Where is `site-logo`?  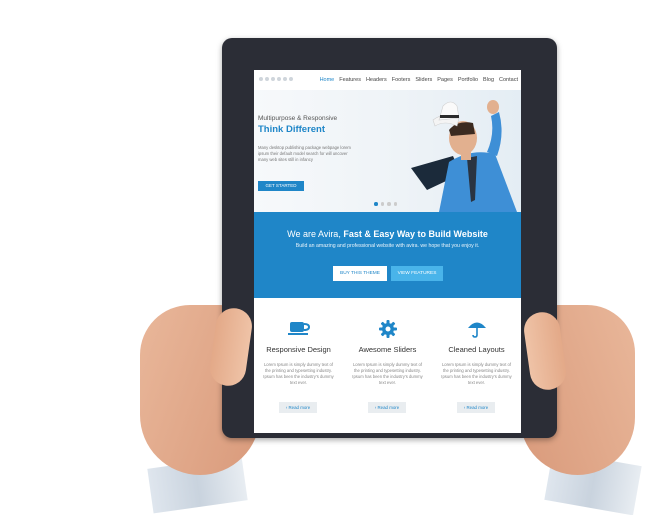 site-logo is located at coordinates (276, 79).